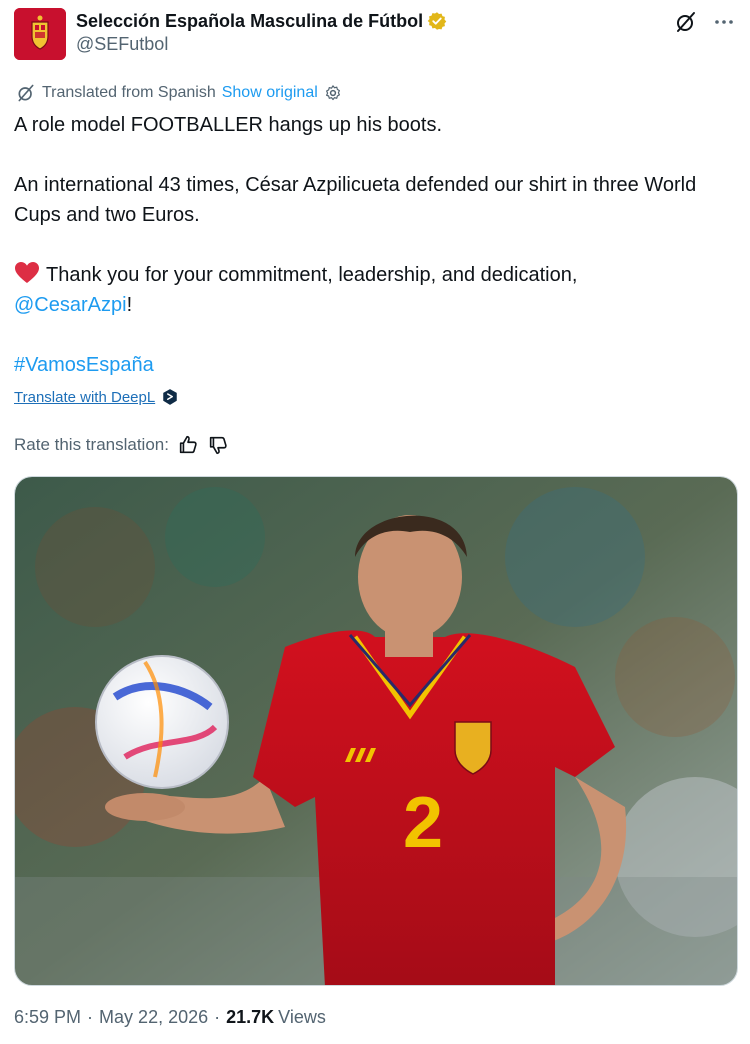  I want to click on rate-translation: Rate this translation:, so click(121, 445).